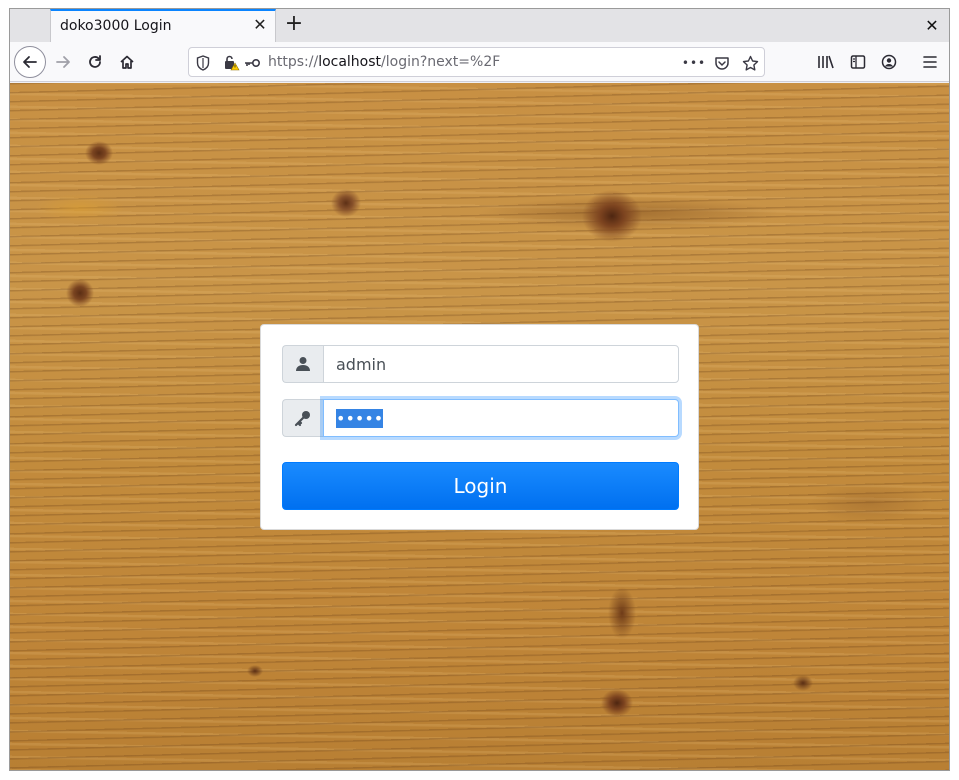  I want to click on home-button, so click(127, 62).